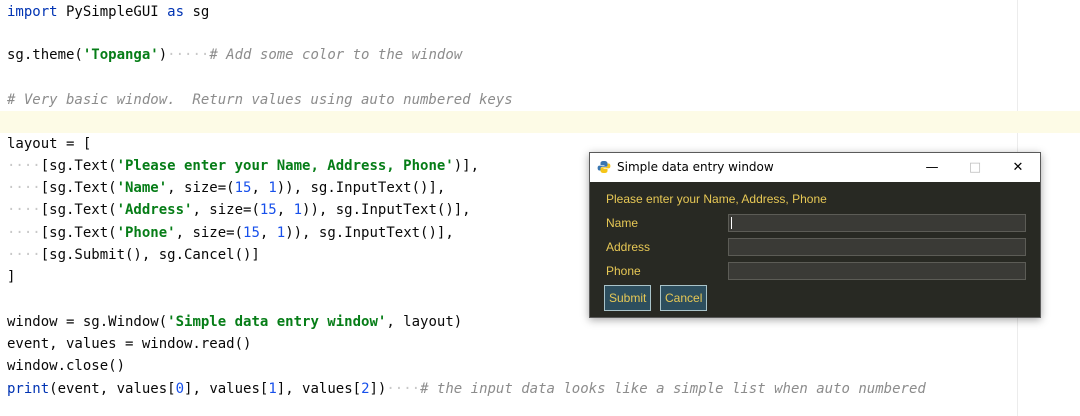 The height and width of the screenshot is (416, 1080). What do you see at coordinates (112, 12) in the screenshot?
I see `module-name: PySimpleGUI` at bounding box center [112, 12].